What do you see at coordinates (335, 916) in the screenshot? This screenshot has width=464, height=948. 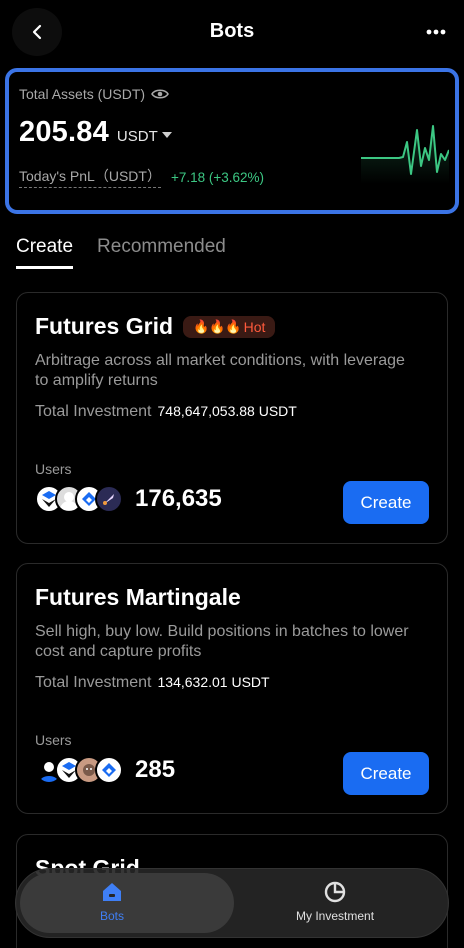 I see `nav-my-investment-label: My Investment` at bounding box center [335, 916].